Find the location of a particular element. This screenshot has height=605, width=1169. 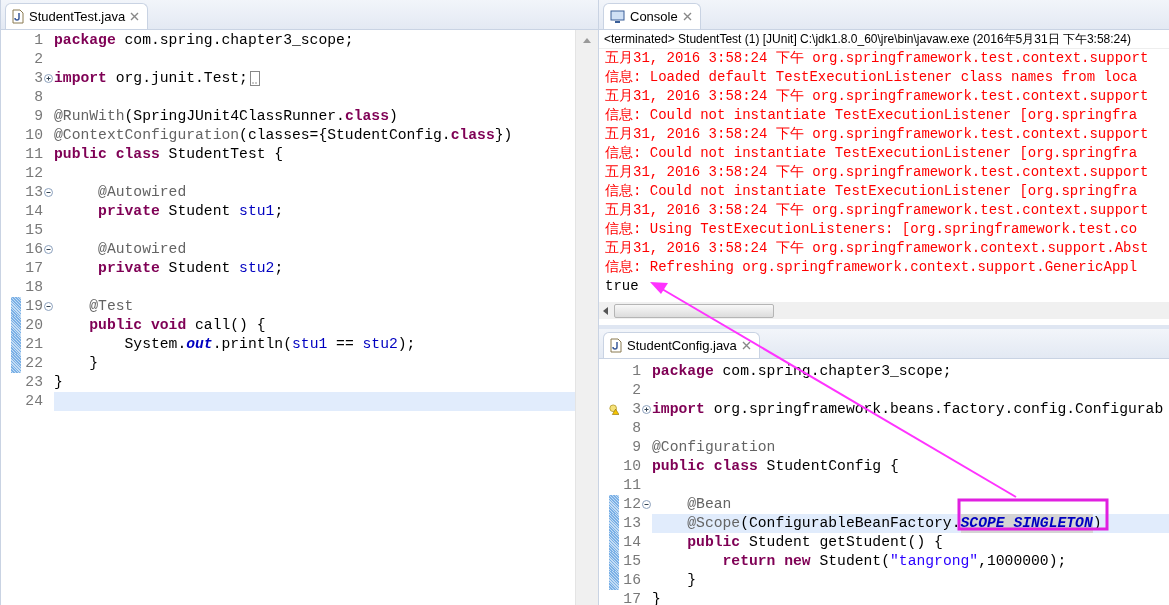

code-line: System.out.println(stu1 == stu2); is located at coordinates (270, 344).